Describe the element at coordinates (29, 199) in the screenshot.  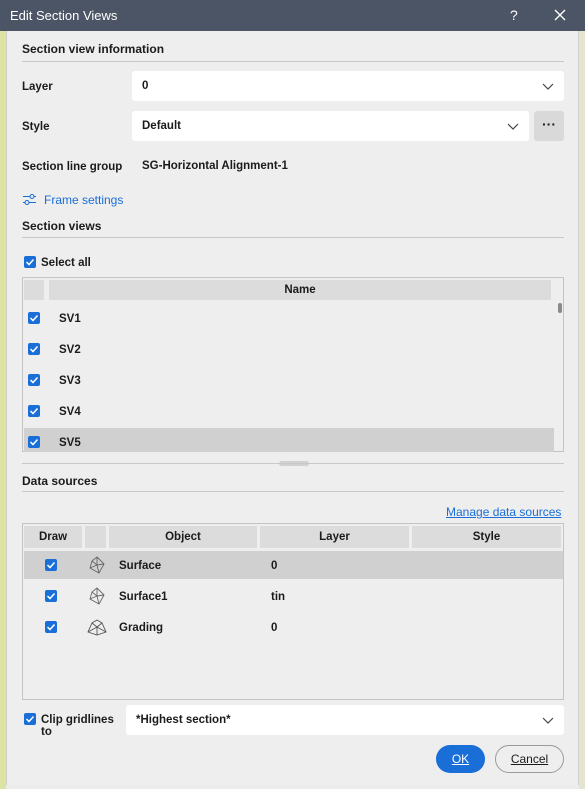
I see `sliders-icon` at that location.